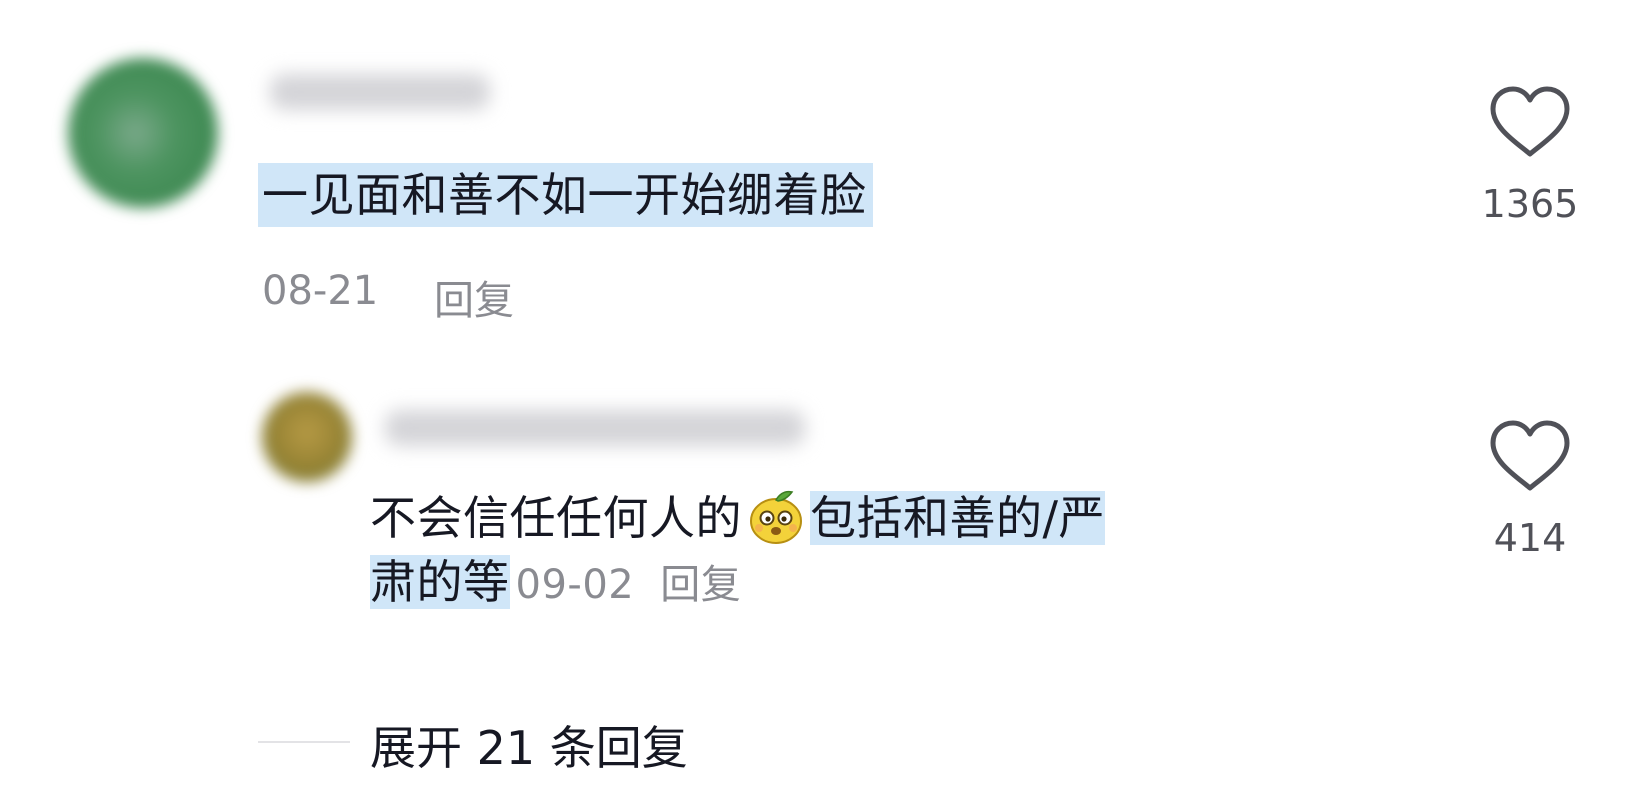 The image size is (1640, 804). What do you see at coordinates (957, 518) in the screenshot?
I see `reply-text-highlight-1: 包括和善的/严` at bounding box center [957, 518].